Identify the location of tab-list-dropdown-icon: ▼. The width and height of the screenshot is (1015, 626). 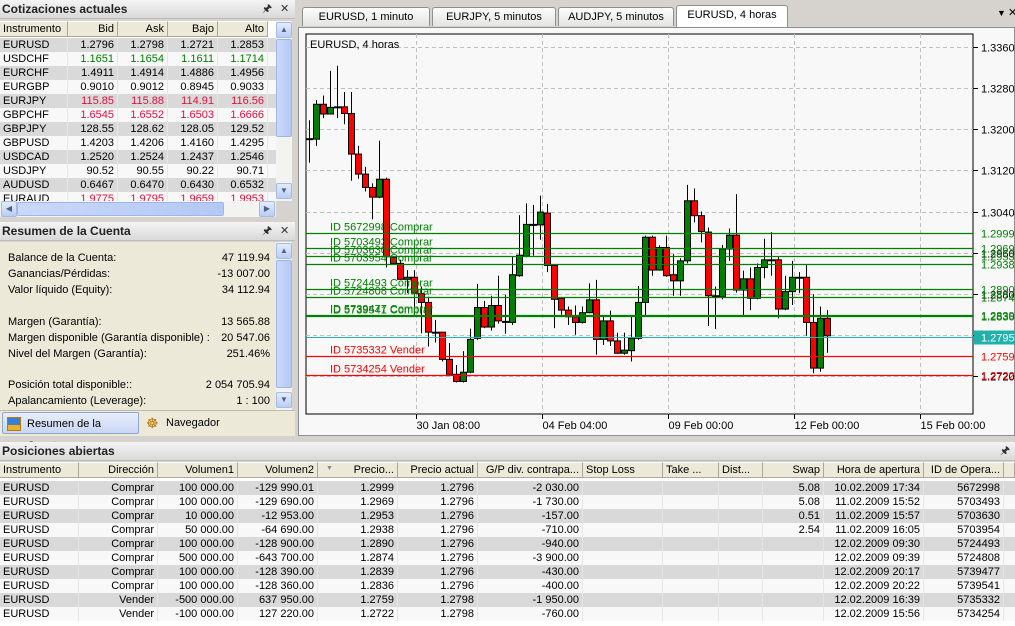
(1001, 13).